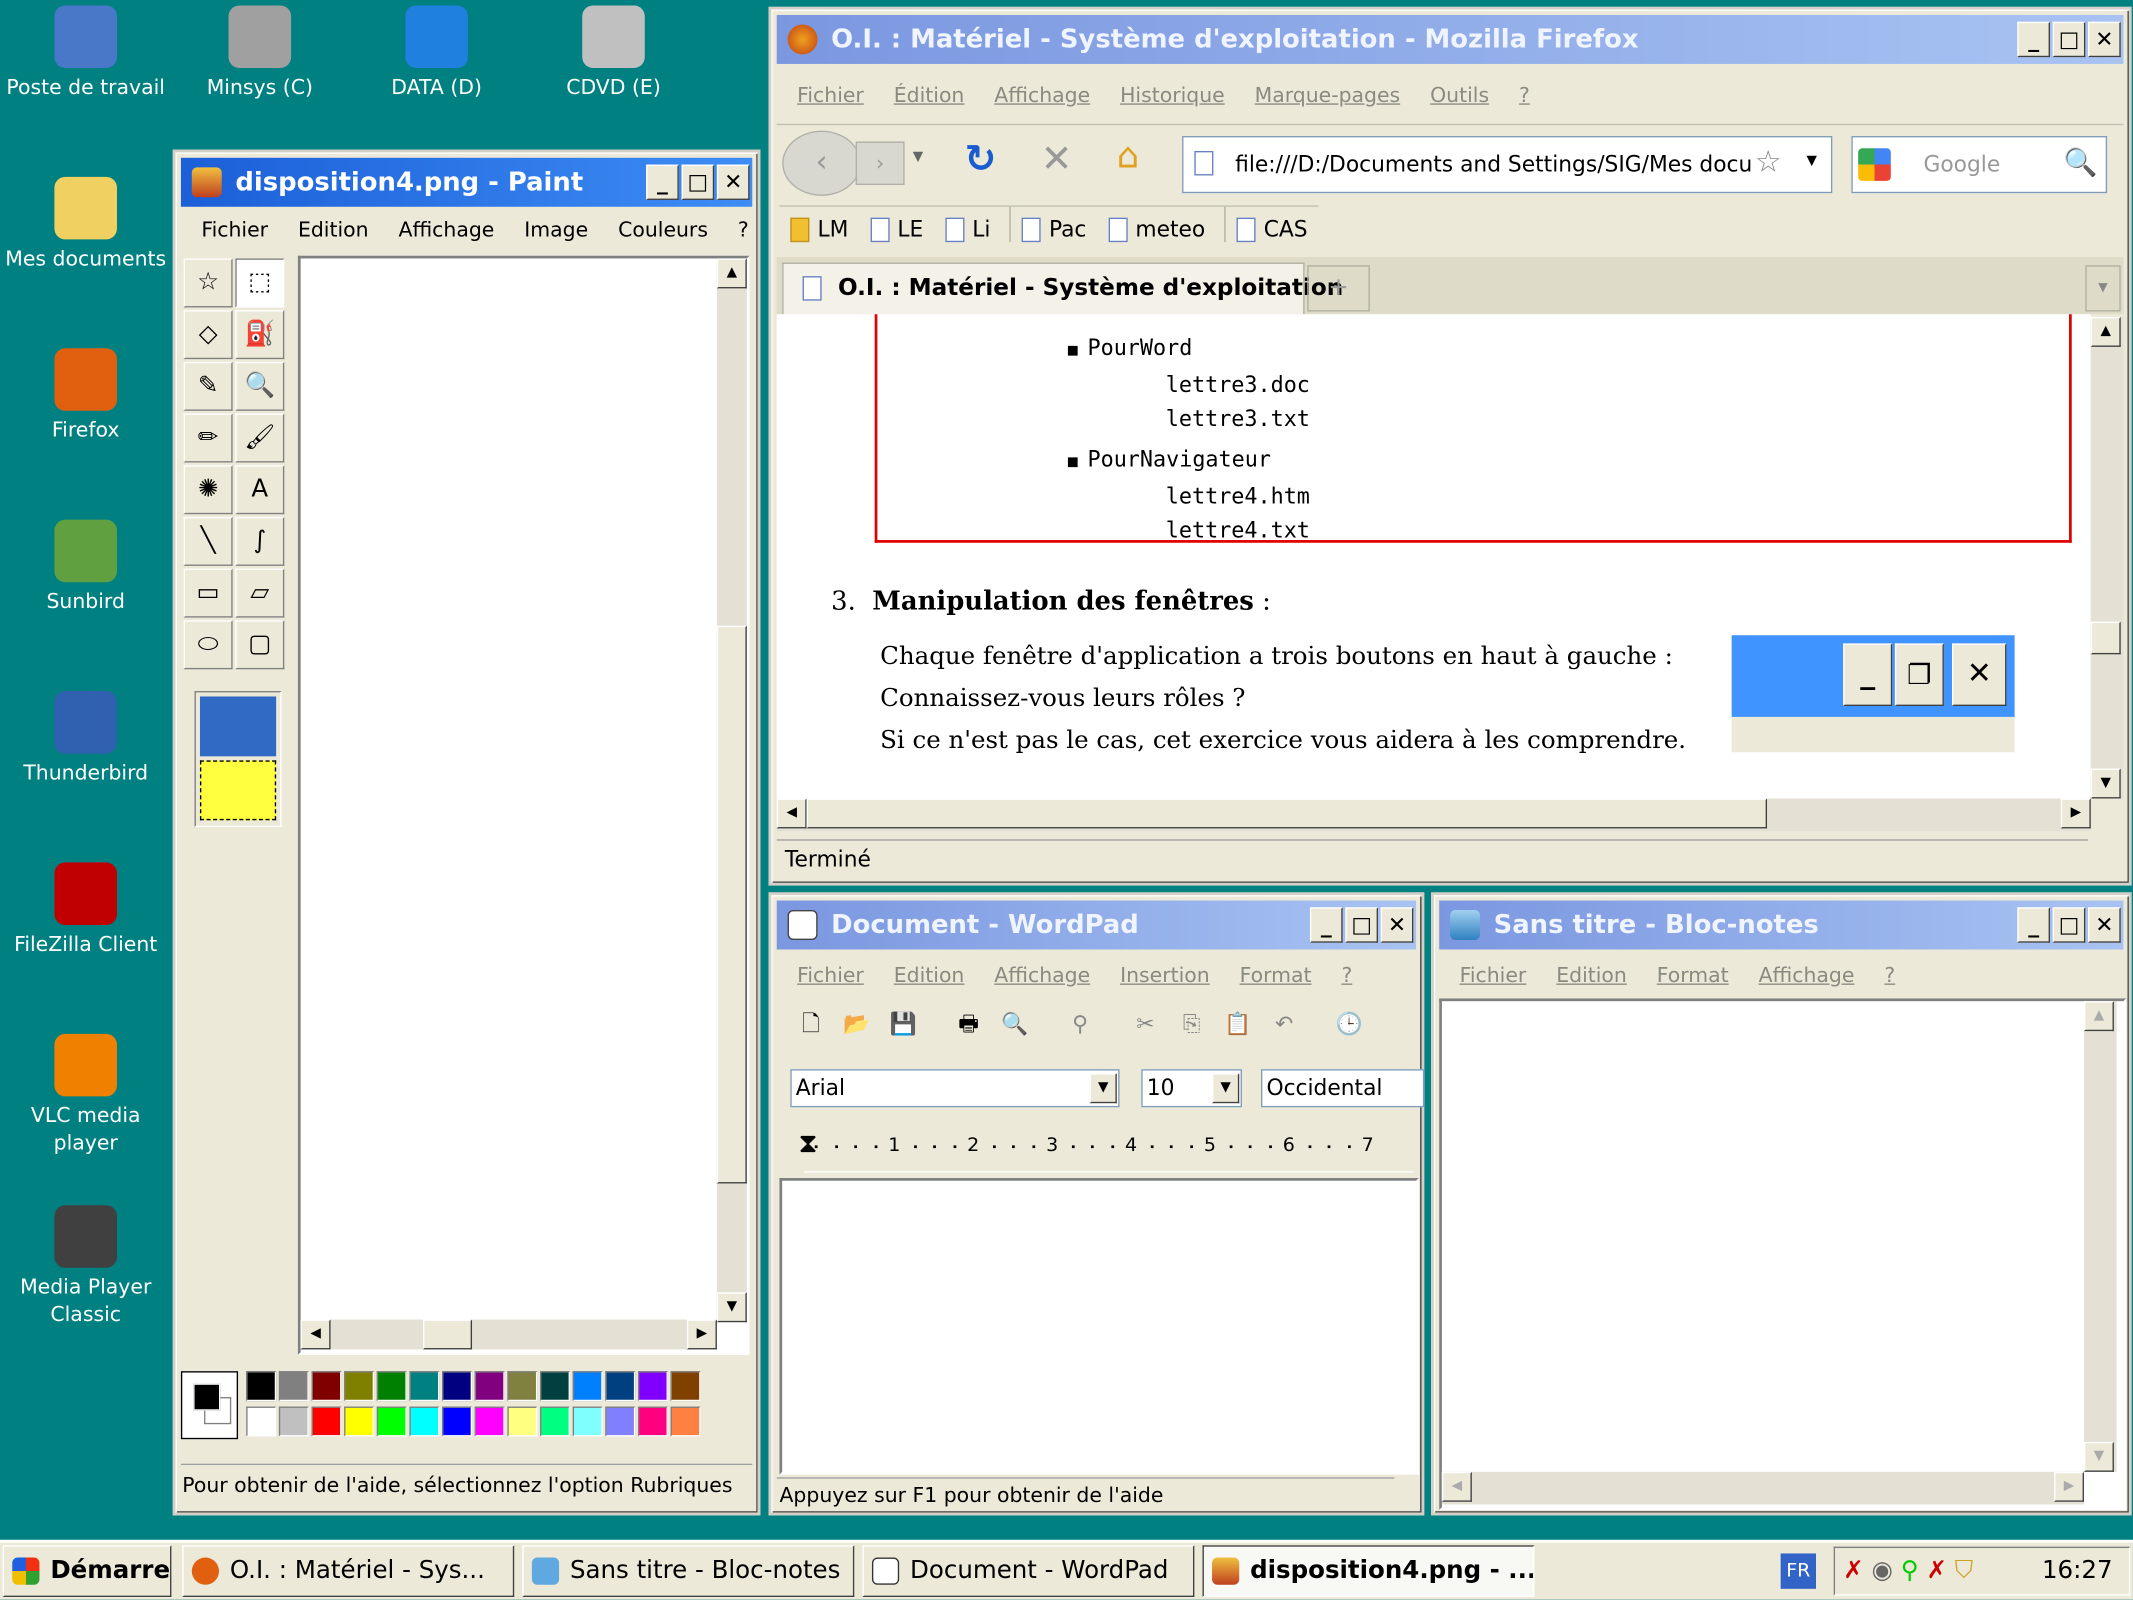 The height and width of the screenshot is (1600, 2133). What do you see at coordinates (208, 645) in the screenshot?
I see `paint-tool-icon: ⬭` at bounding box center [208, 645].